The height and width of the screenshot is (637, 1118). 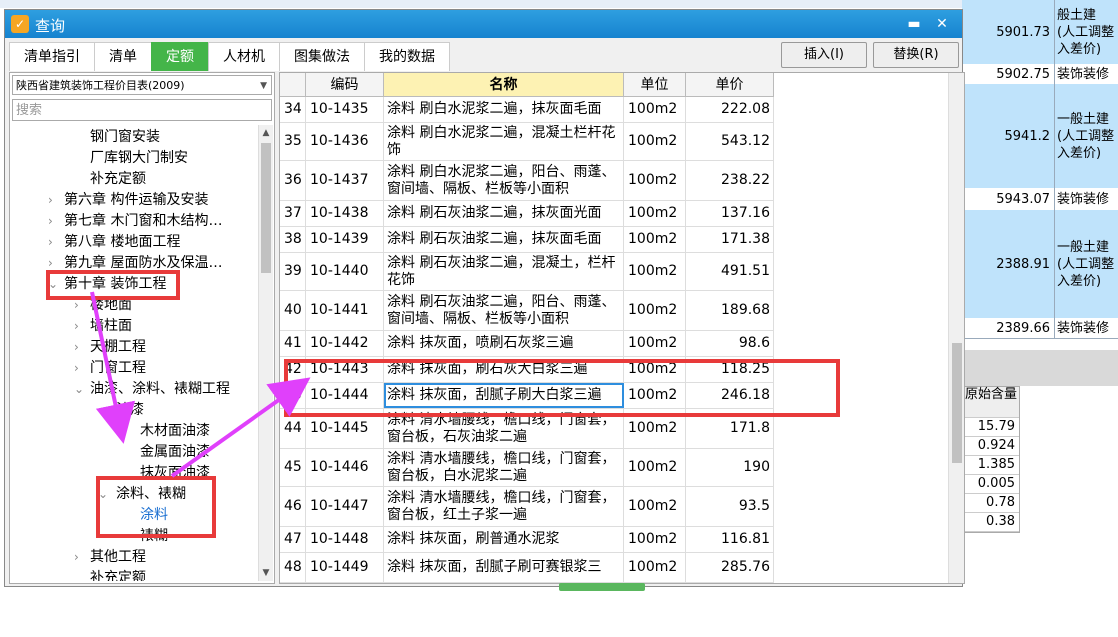 I want to click on background-content-table: 原始含量 15.79 0.924 1.385 0.005 0.78 0.38, so click(x=991, y=459).